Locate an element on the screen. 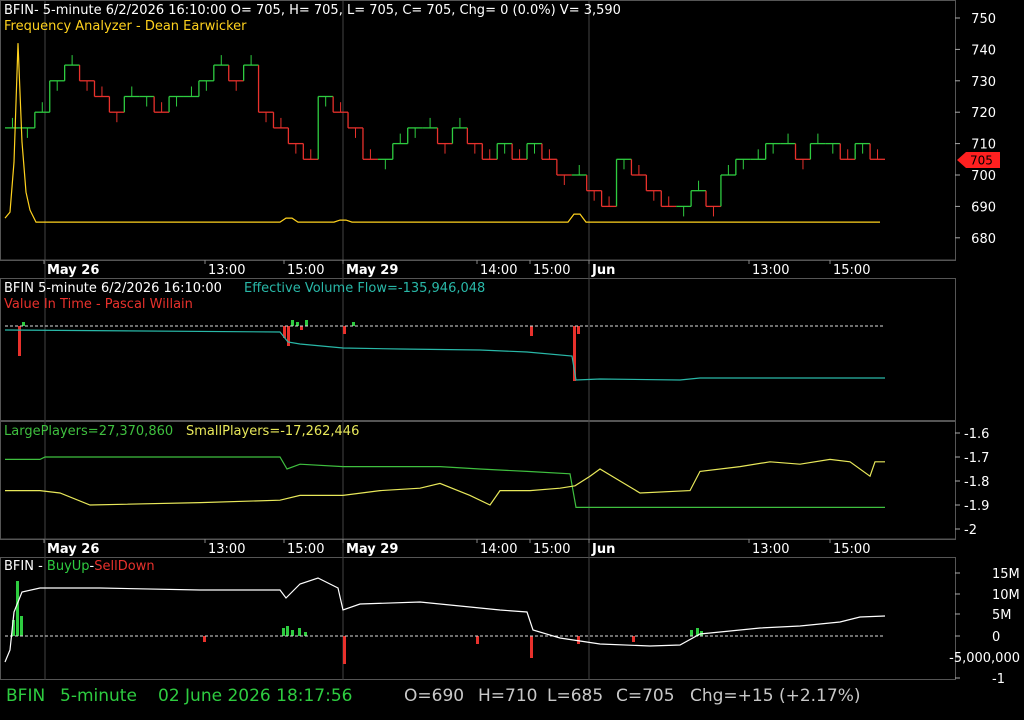 This screenshot has height=720, width=1024. players-tick-label: -1.8 is located at coordinates (976, 482).